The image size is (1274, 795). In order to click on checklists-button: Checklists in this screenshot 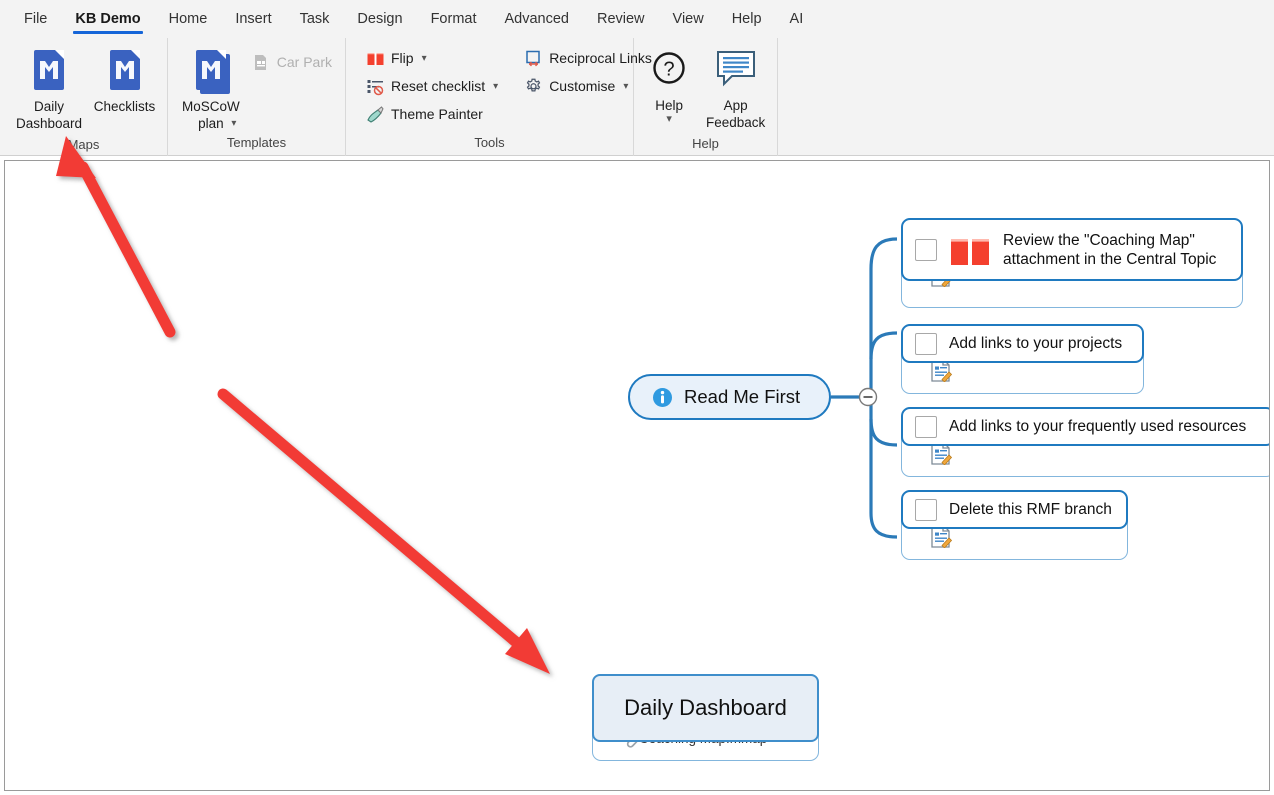, I will do `click(124, 79)`.